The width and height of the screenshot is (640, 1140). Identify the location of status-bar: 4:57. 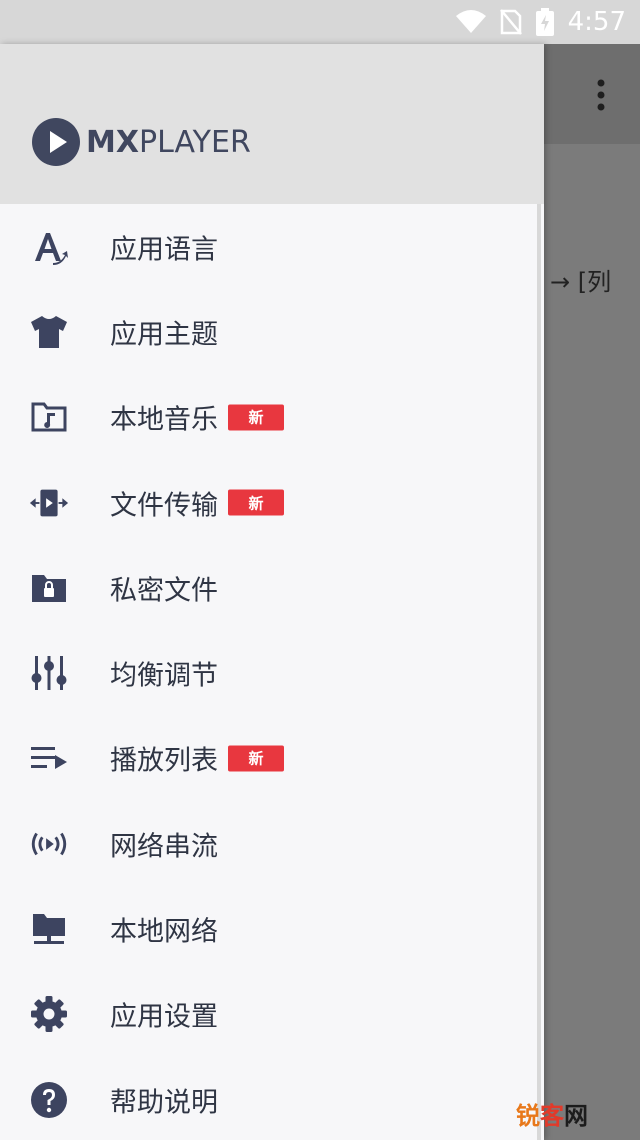
(320, 22).